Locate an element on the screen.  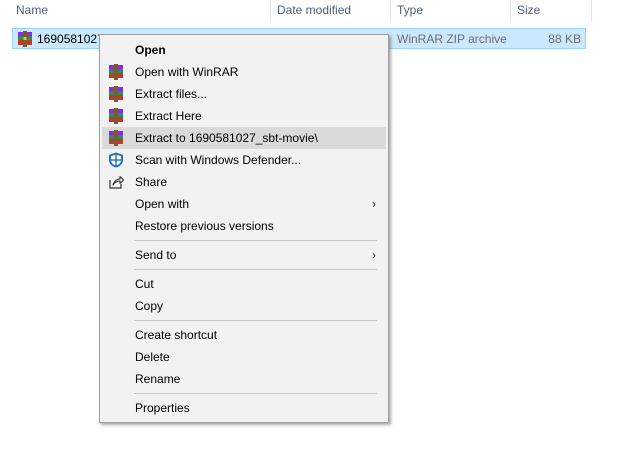
column-size: Size is located at coordinates (551, 11).